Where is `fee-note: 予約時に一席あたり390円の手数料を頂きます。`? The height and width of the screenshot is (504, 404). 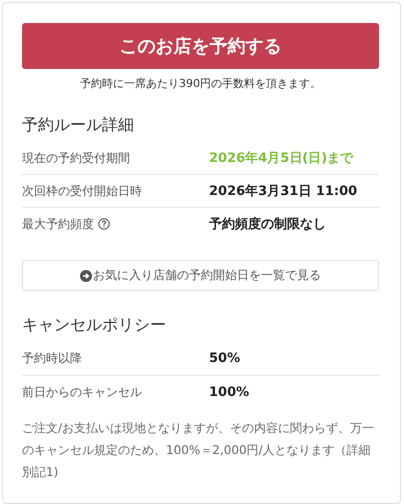 fee-note: 予約時に一席あたり390円の手数料を頂きます。 is located at coordinates (200, 83).